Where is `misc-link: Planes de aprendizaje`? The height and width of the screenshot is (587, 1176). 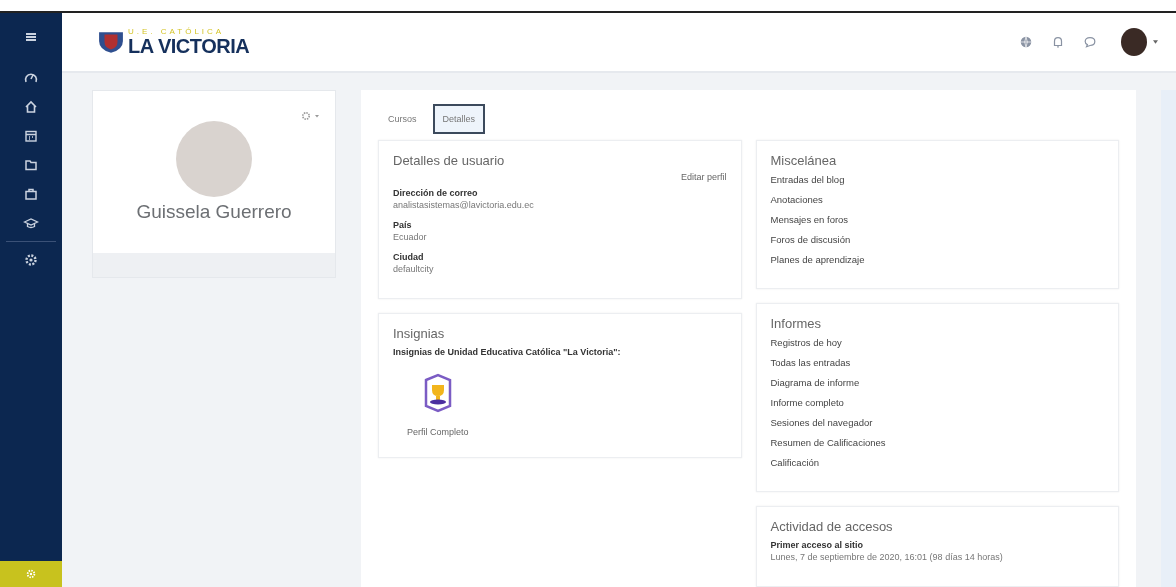 misc-link: Planes de aprendizaje is located at coordinates (937, 259).